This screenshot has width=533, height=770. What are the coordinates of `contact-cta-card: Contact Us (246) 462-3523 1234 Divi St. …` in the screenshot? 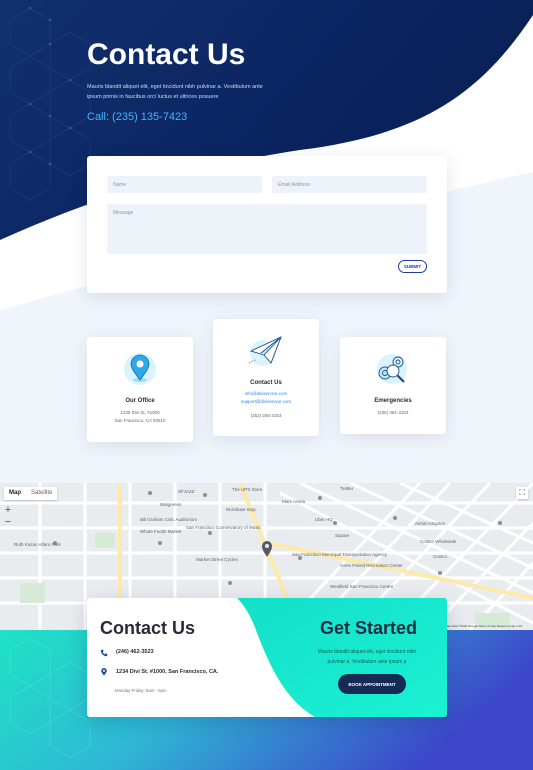 It's located at (267, 657).